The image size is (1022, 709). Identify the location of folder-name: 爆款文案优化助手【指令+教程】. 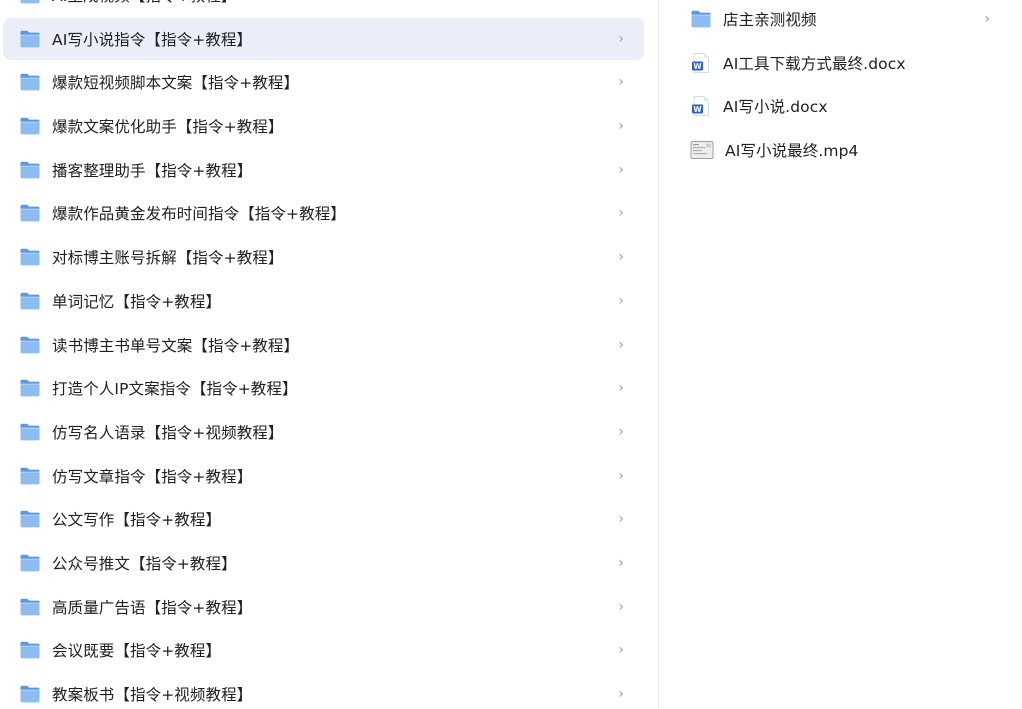
(168, 127).